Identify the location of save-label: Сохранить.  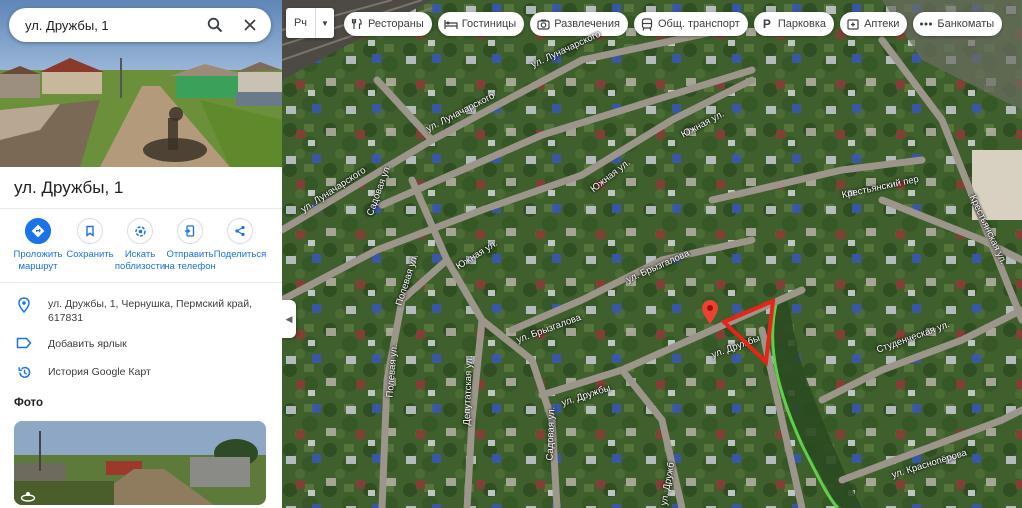
(90, 254).